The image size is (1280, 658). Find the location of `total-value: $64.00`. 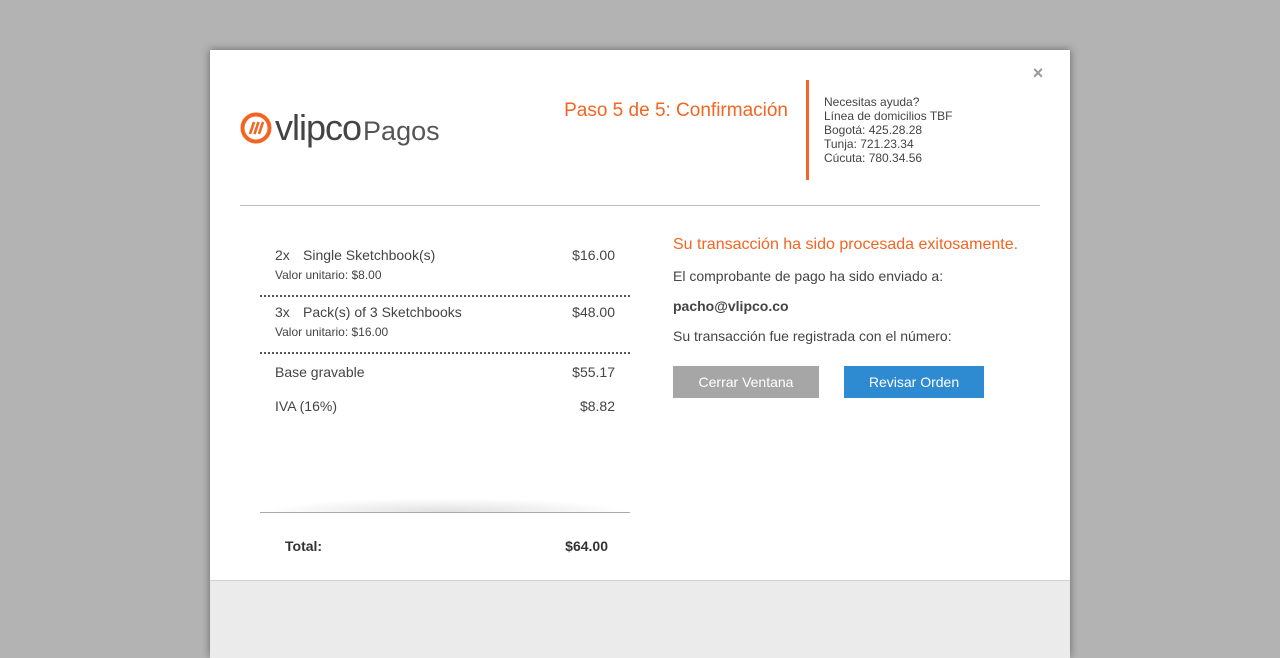

total-value: $64.00 is located at coordinates (586, 546).